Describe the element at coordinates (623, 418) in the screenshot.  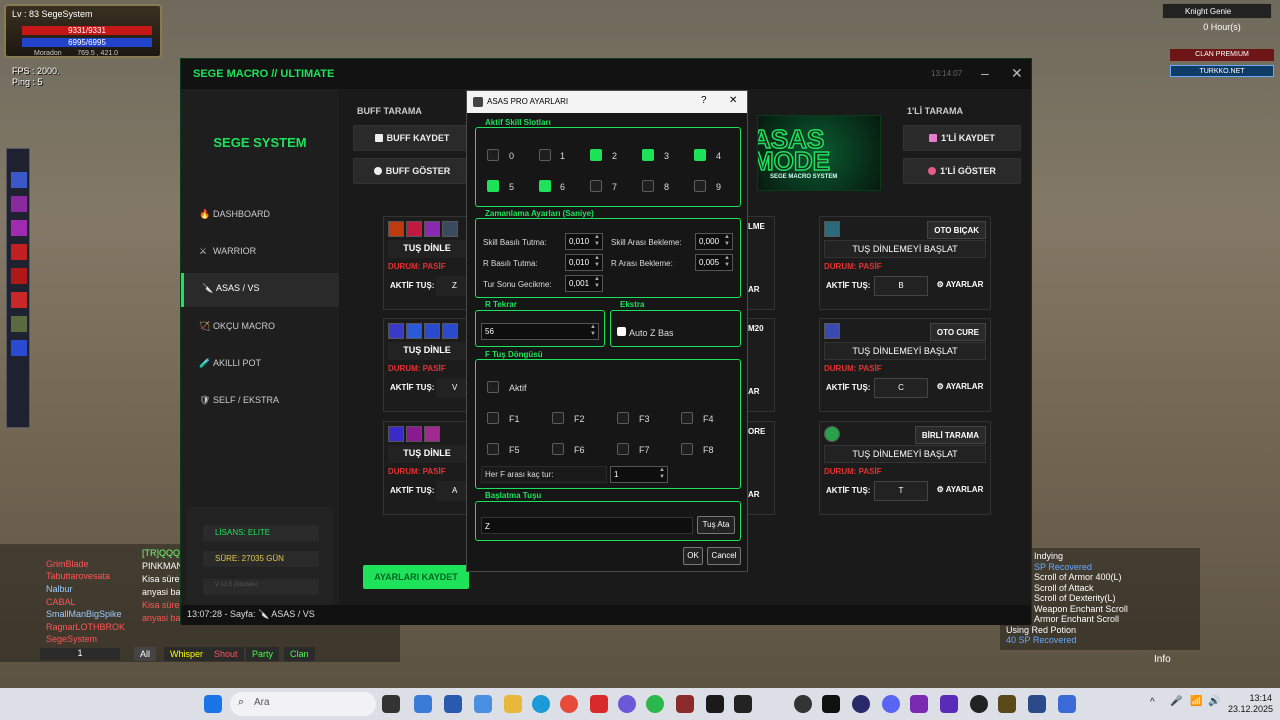
I see `f3-checkbox` at that location.